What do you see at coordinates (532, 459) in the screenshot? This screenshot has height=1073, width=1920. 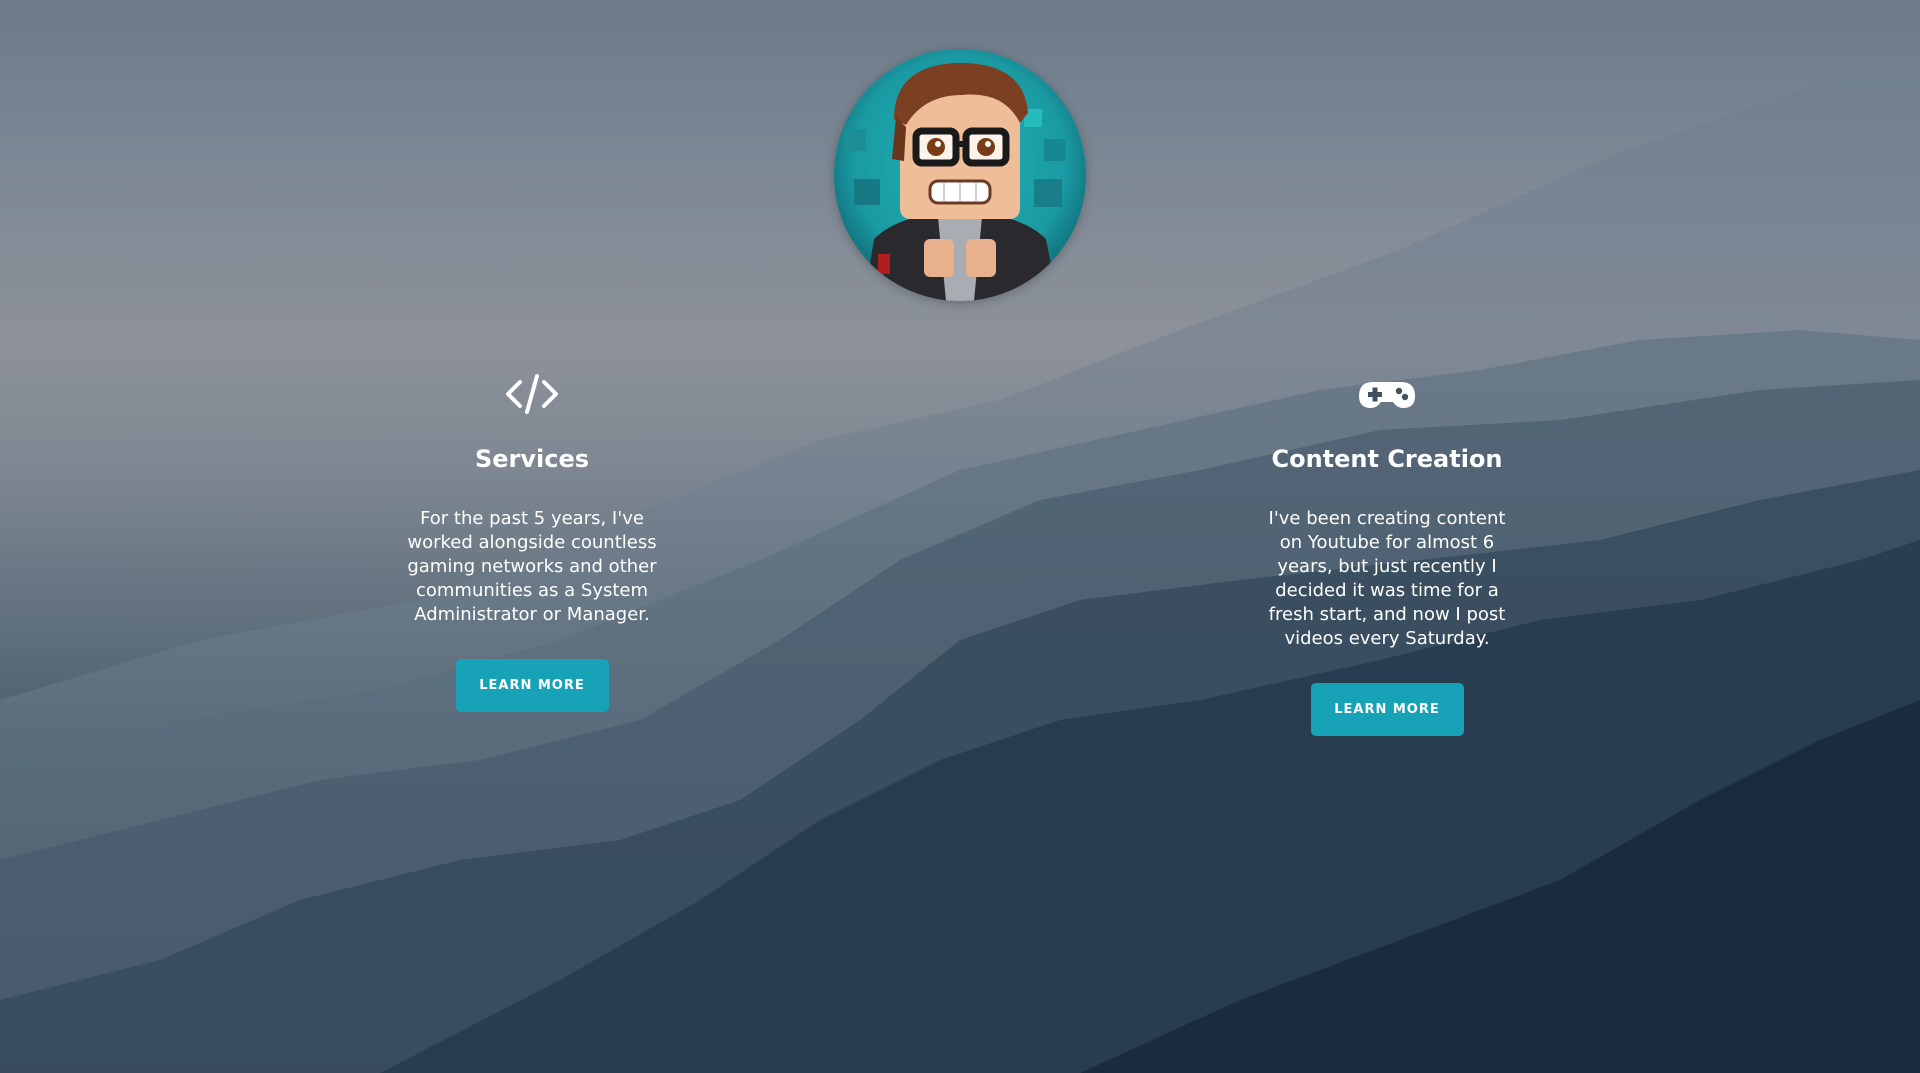 I see `services-title: Services` at bounding box center [532, 459].